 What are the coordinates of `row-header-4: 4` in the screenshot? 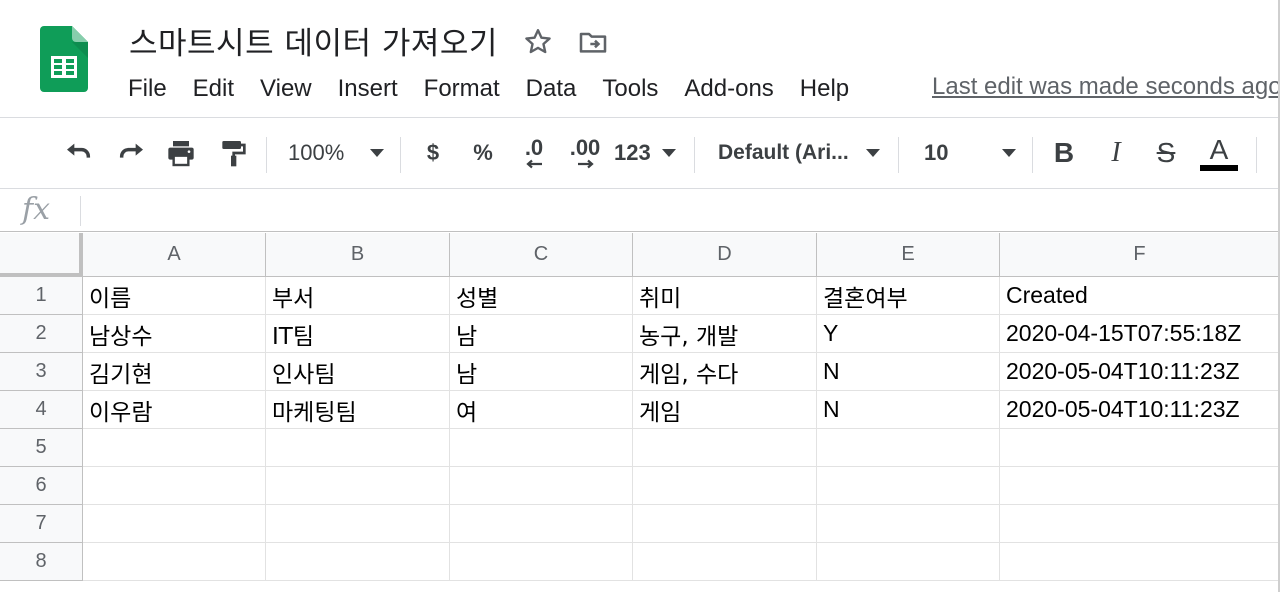 It's located at (41, 410).